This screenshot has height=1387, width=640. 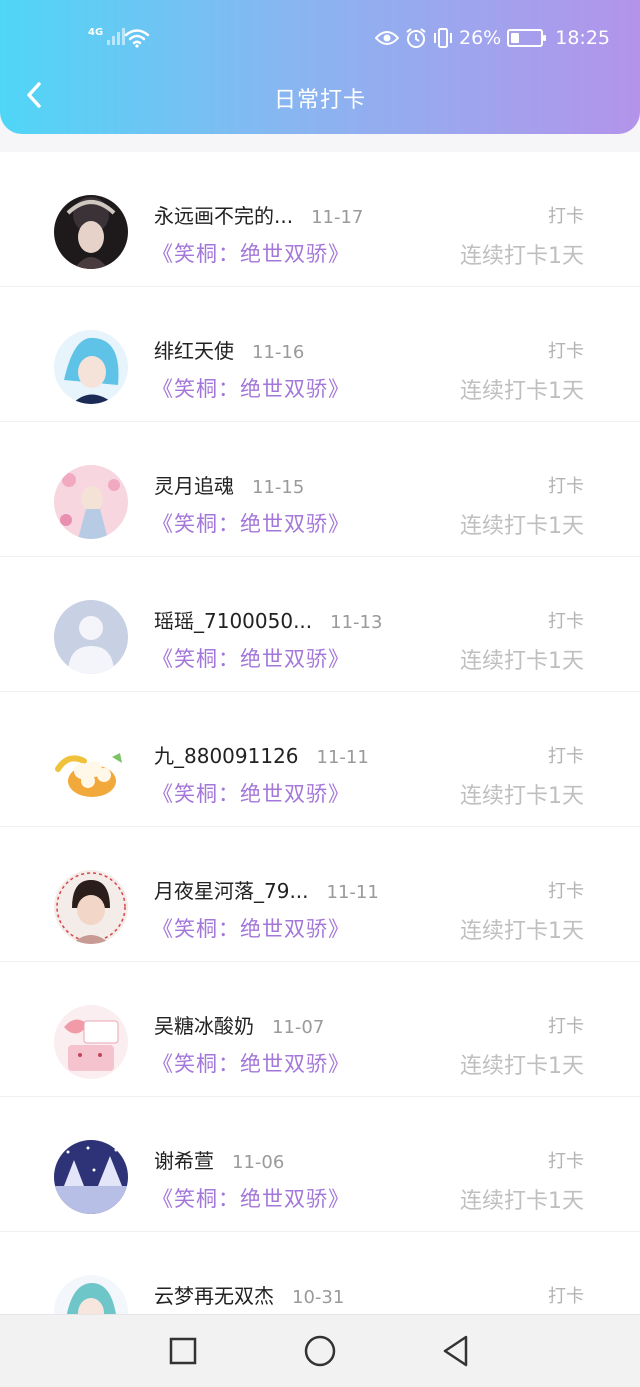 What do you see at coordinates (356, 622) in the screenshot?
I see `checkin-date: 11-13` at bounding box center [356, 622].